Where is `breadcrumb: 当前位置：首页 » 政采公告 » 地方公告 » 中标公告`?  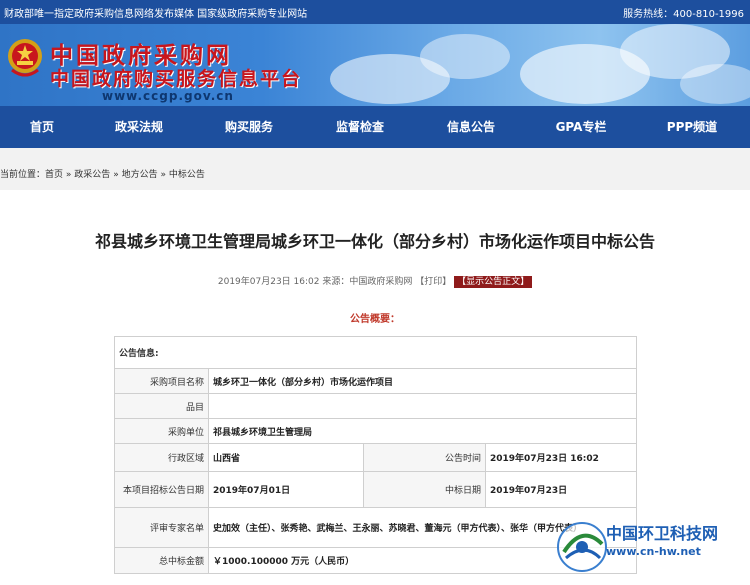
breadcrumb: 当前位置：首页 » 政采公告 » 地方公告 » 中标公告 is located at coordinates (102, 173).